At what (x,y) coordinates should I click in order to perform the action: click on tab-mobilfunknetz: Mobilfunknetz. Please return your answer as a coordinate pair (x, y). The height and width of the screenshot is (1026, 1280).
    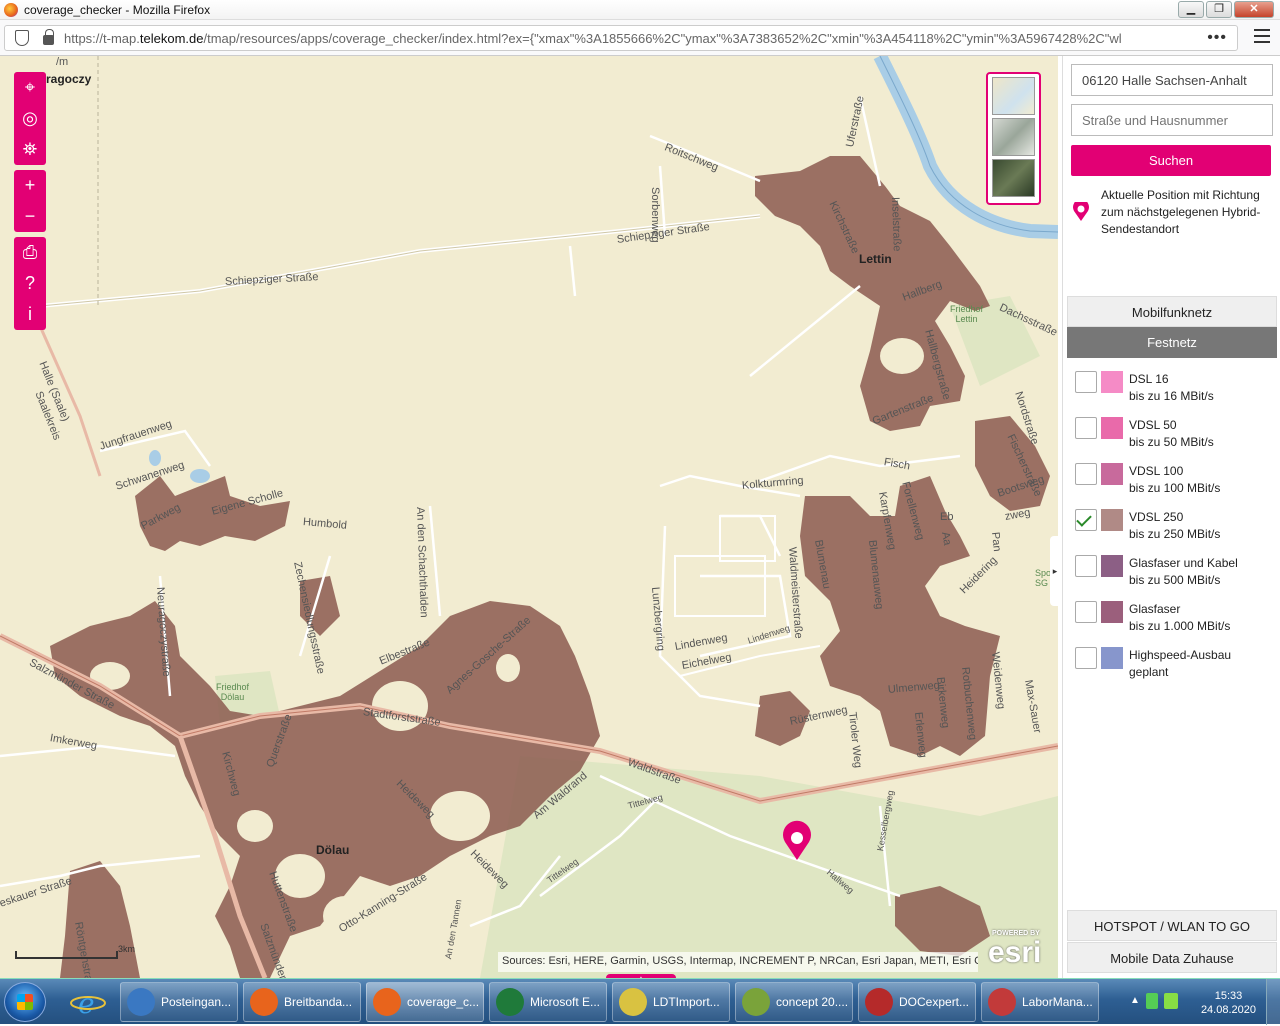
    Looking at the image, I should click on (1172, 311).